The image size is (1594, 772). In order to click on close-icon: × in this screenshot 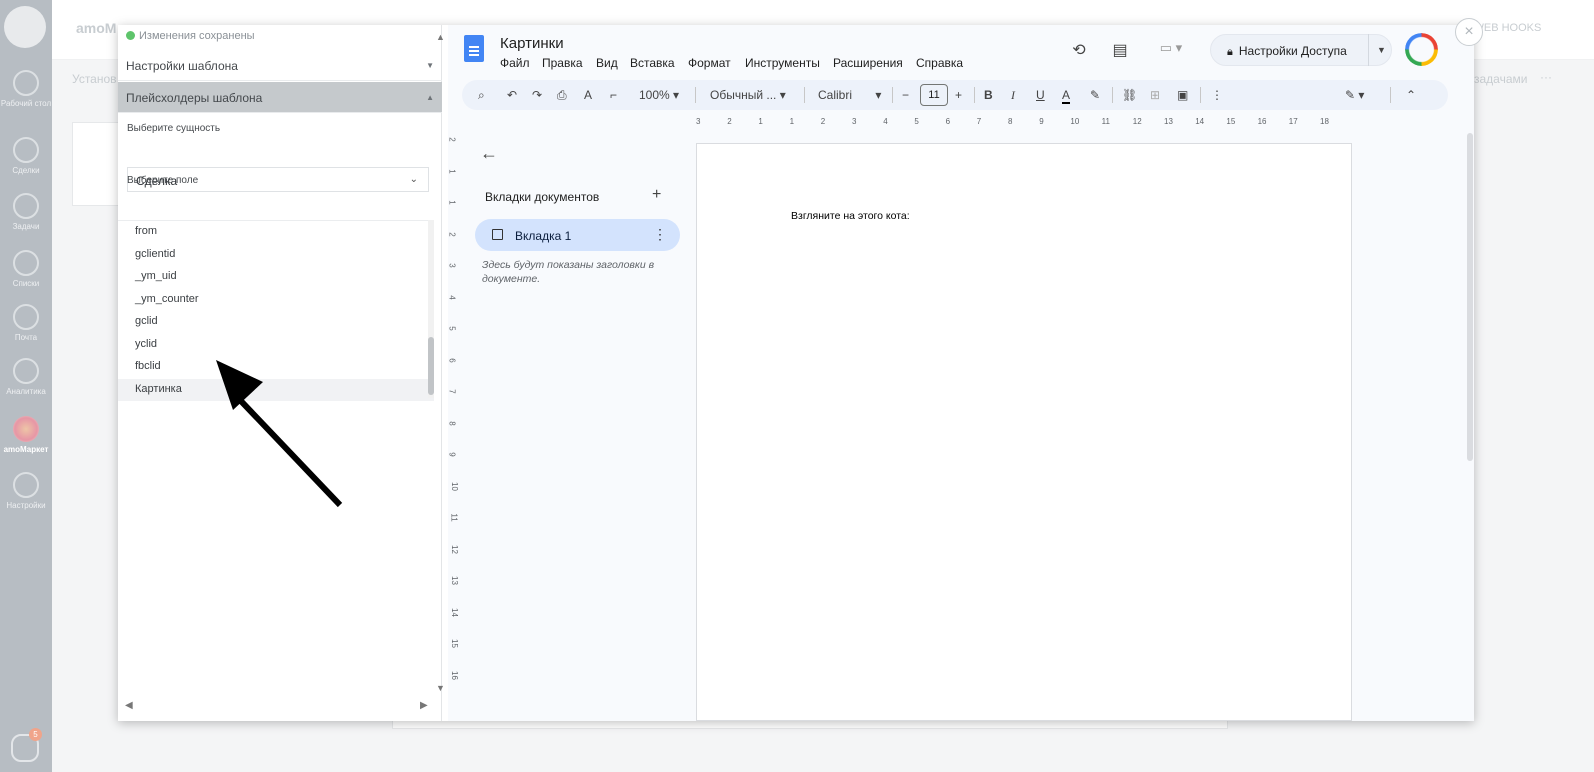, I will do `click(1469, 32)`.